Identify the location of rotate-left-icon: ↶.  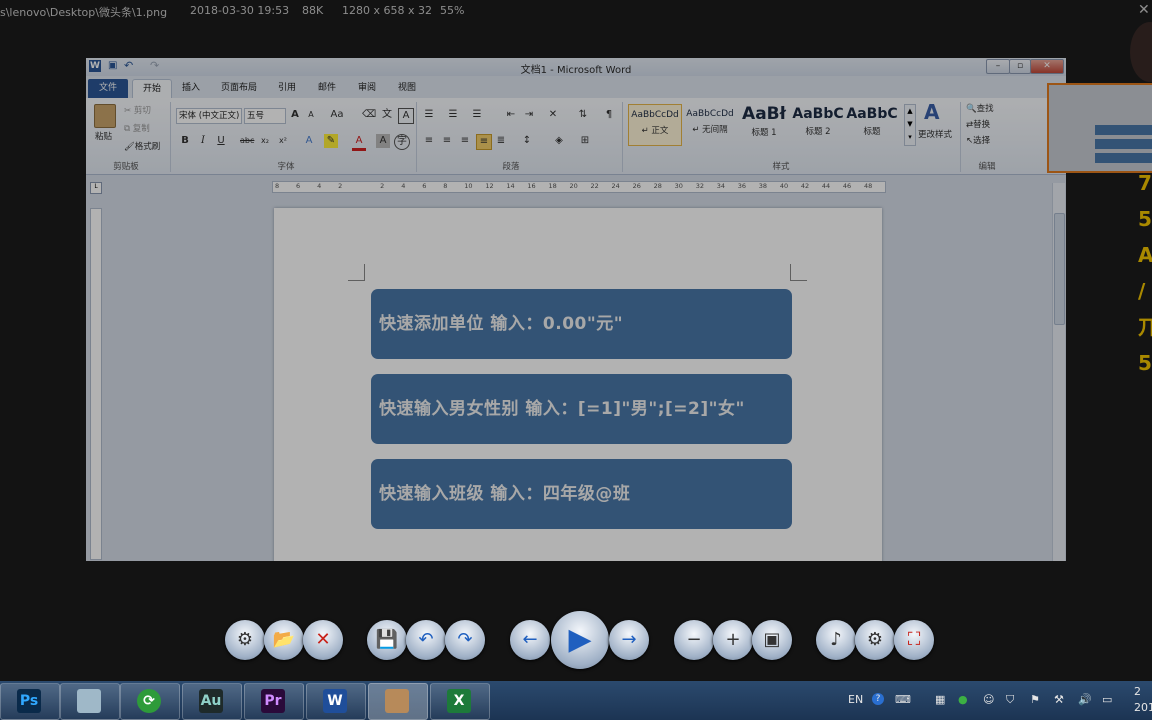
(426, 640).